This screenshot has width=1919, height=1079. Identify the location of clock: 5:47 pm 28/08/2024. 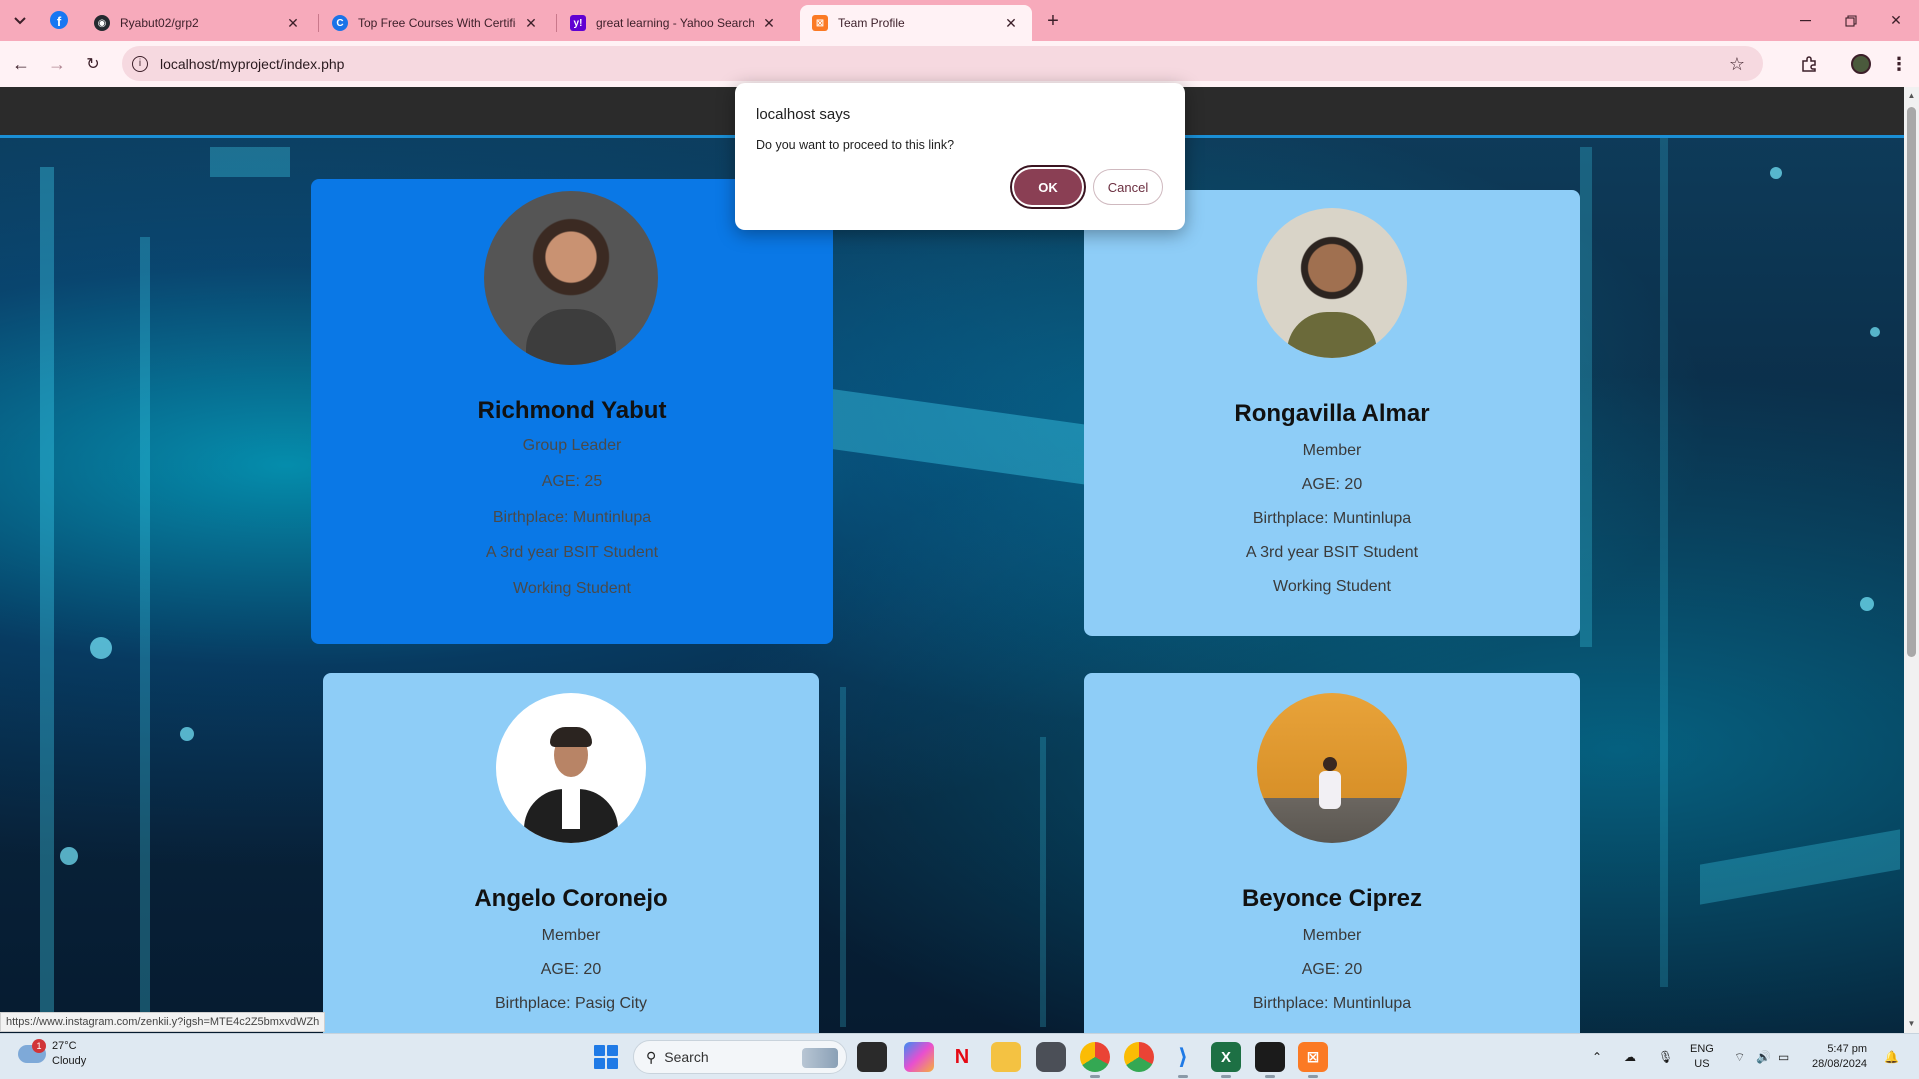
(1839, 1056).